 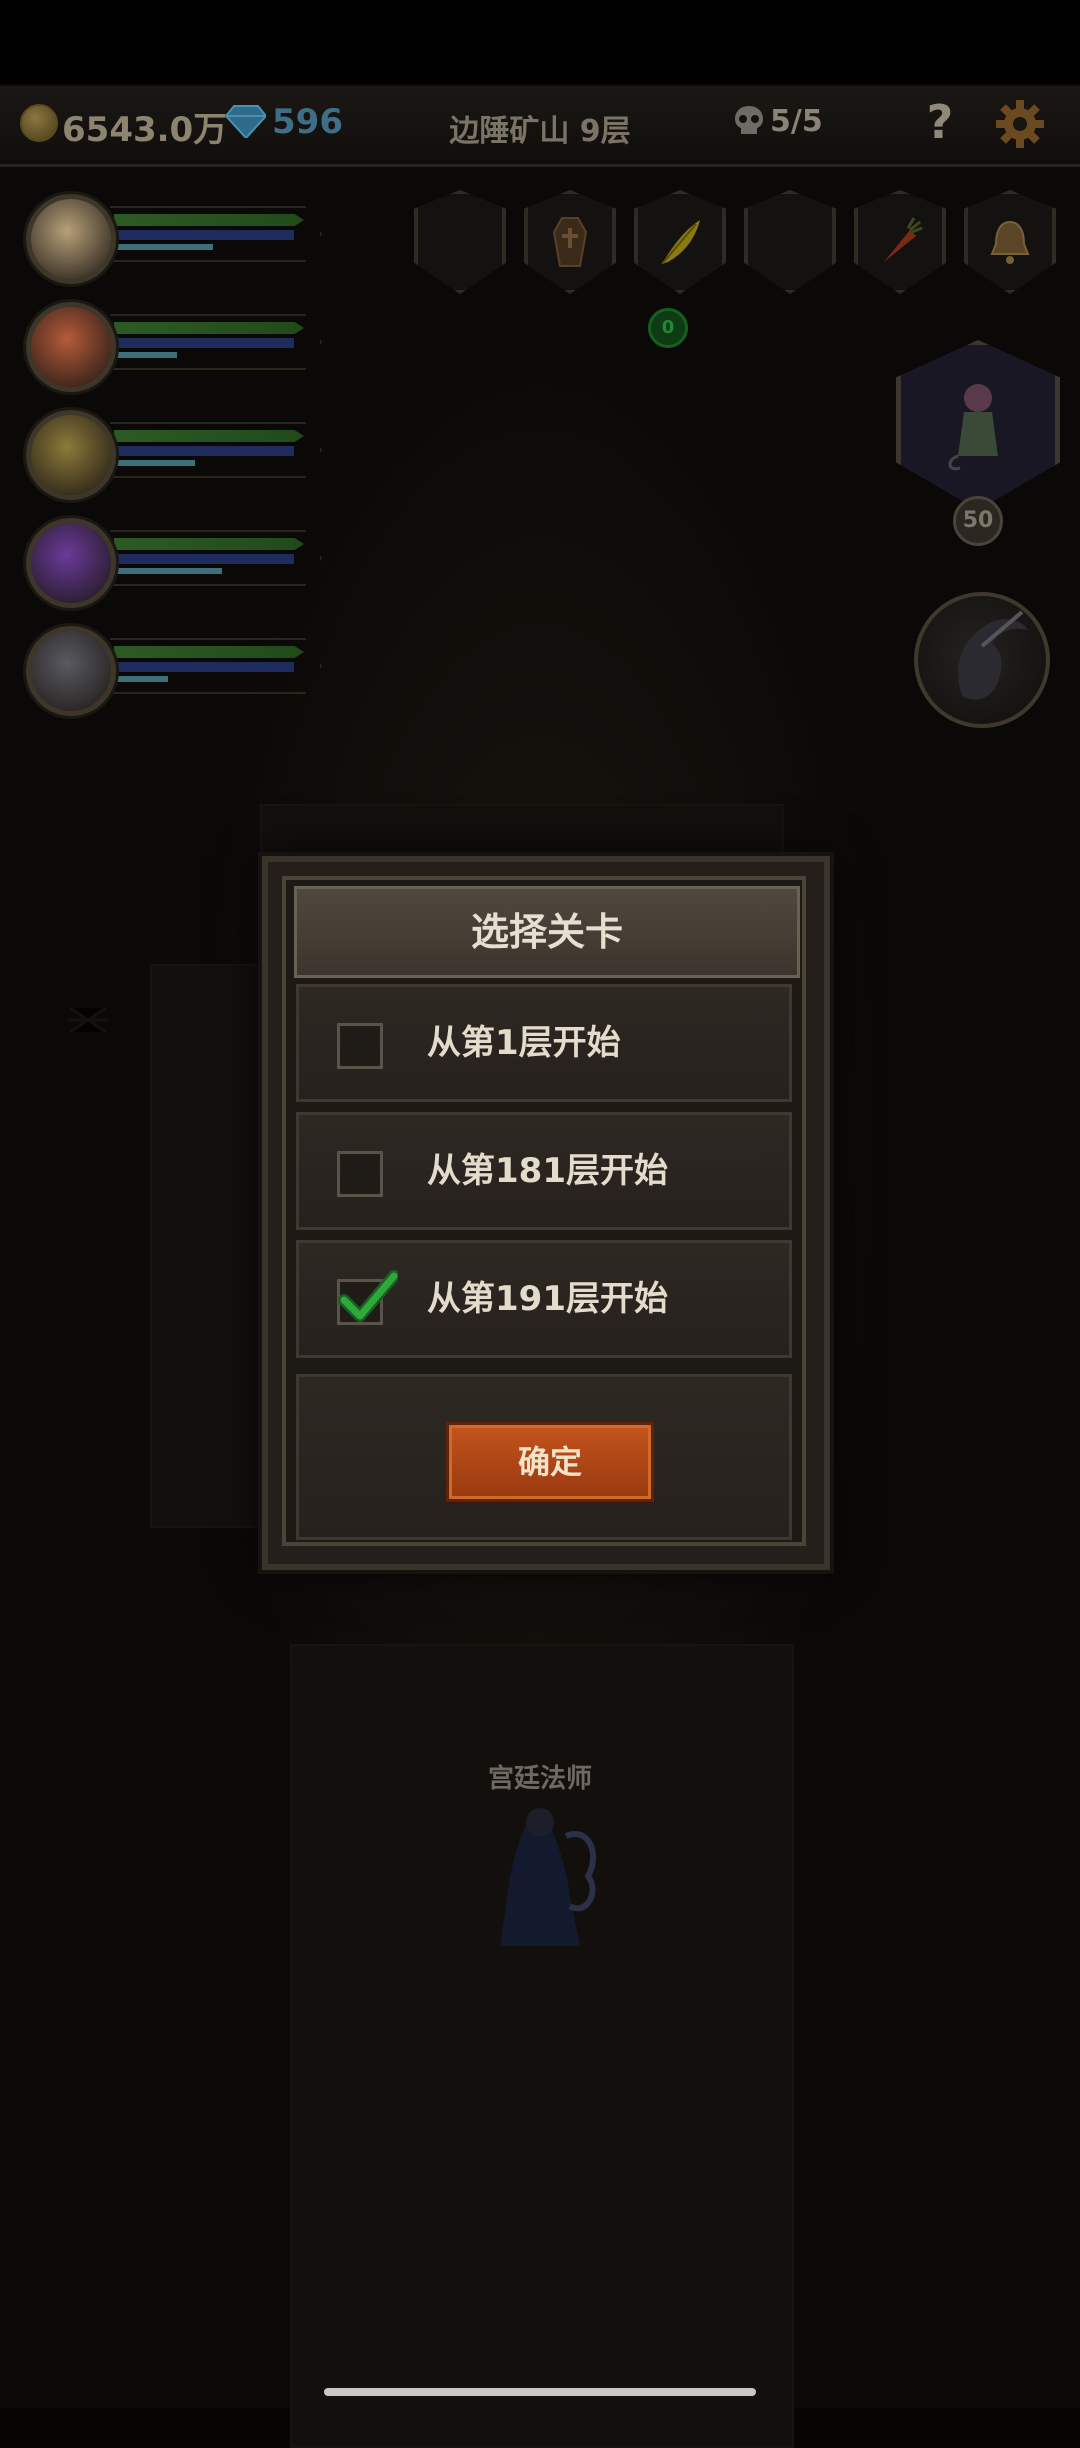 What do you see at coordinates (973, 427) in the screenshot?
I see `pet-figure-icon` at bounding box center [973, 427].